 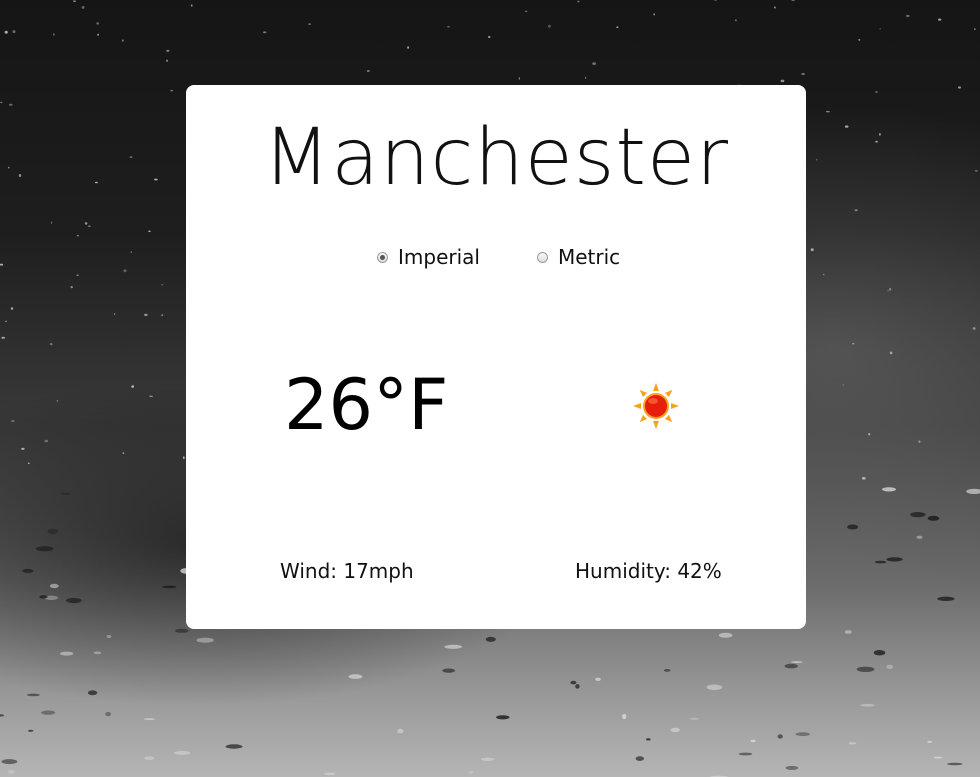 I want to click on imperial-option: Imperial, so click(x=428, y=257).